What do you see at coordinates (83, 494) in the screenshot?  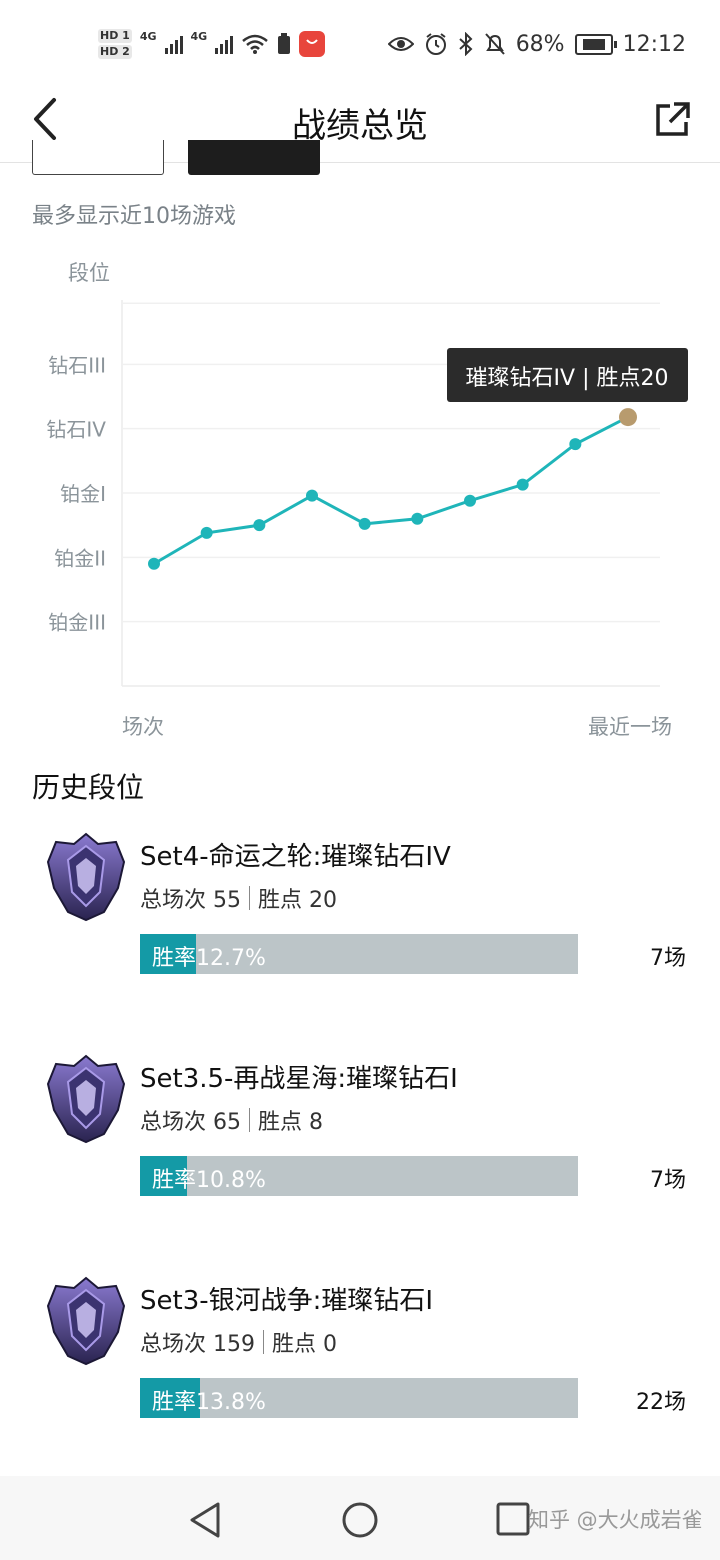 I see `y-tick-label: 铂金I` at bounding box center [83, 494].